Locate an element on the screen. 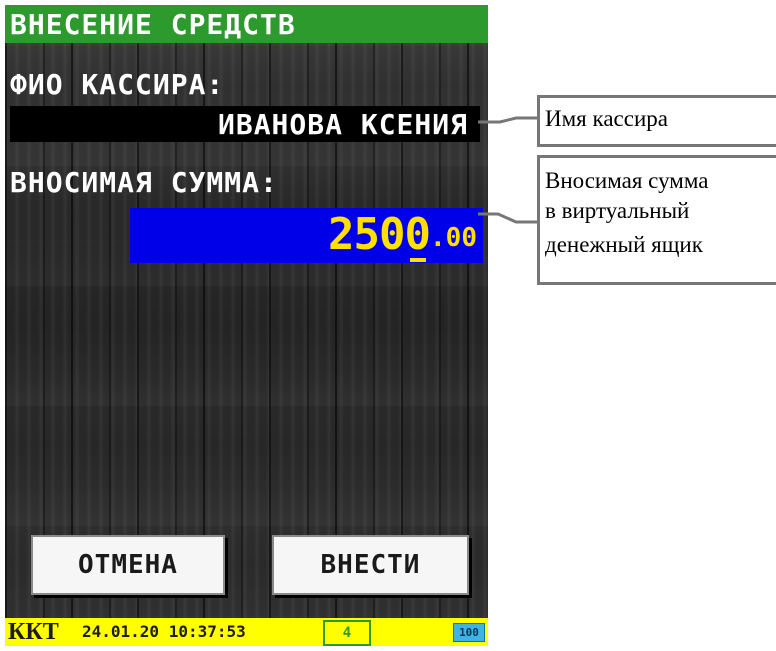 This screenshot has height=651, width=776. callout-sum-line: Вносимая сумма is located at coordinates (627, 180).